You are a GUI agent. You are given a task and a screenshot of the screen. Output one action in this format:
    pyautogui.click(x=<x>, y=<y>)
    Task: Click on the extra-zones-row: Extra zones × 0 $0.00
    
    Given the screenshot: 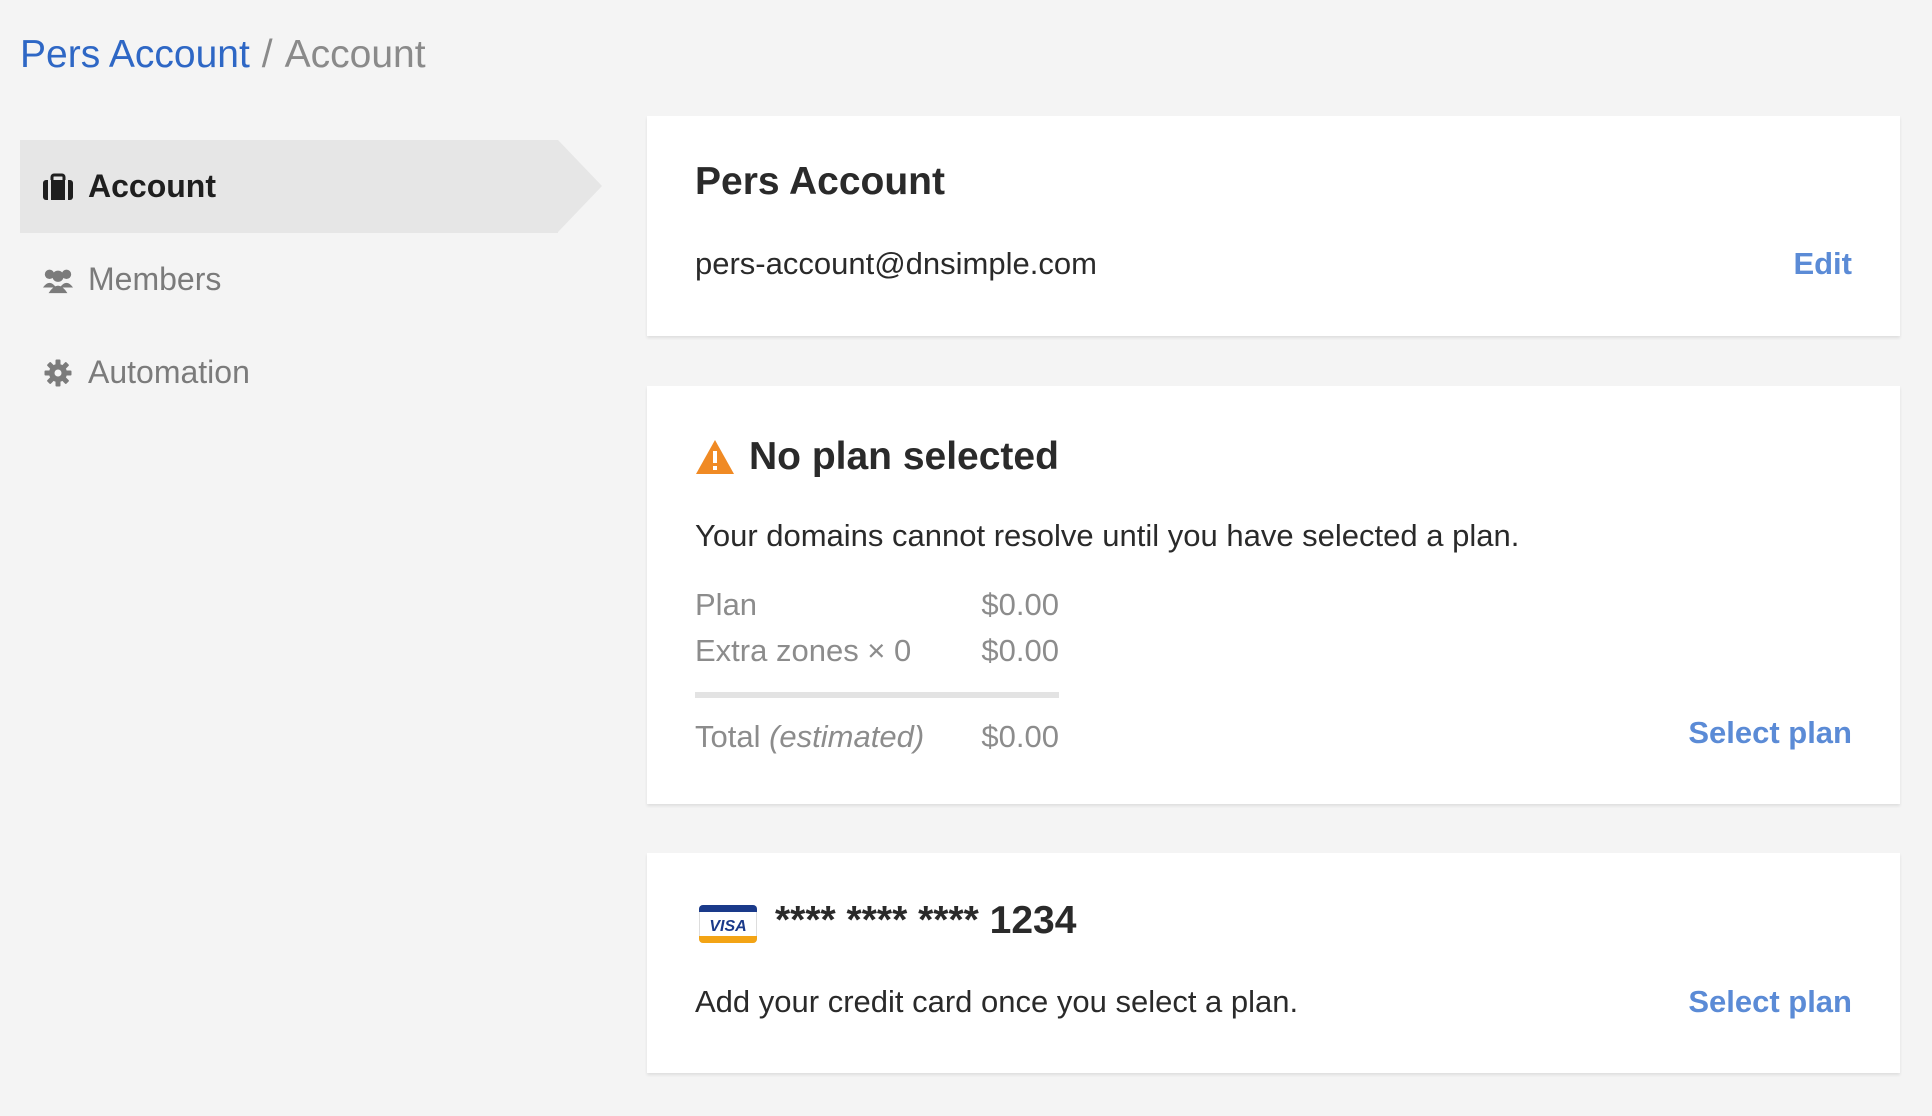 What is the action you would take?
    pyautogui.click(x=877, y=651)
    